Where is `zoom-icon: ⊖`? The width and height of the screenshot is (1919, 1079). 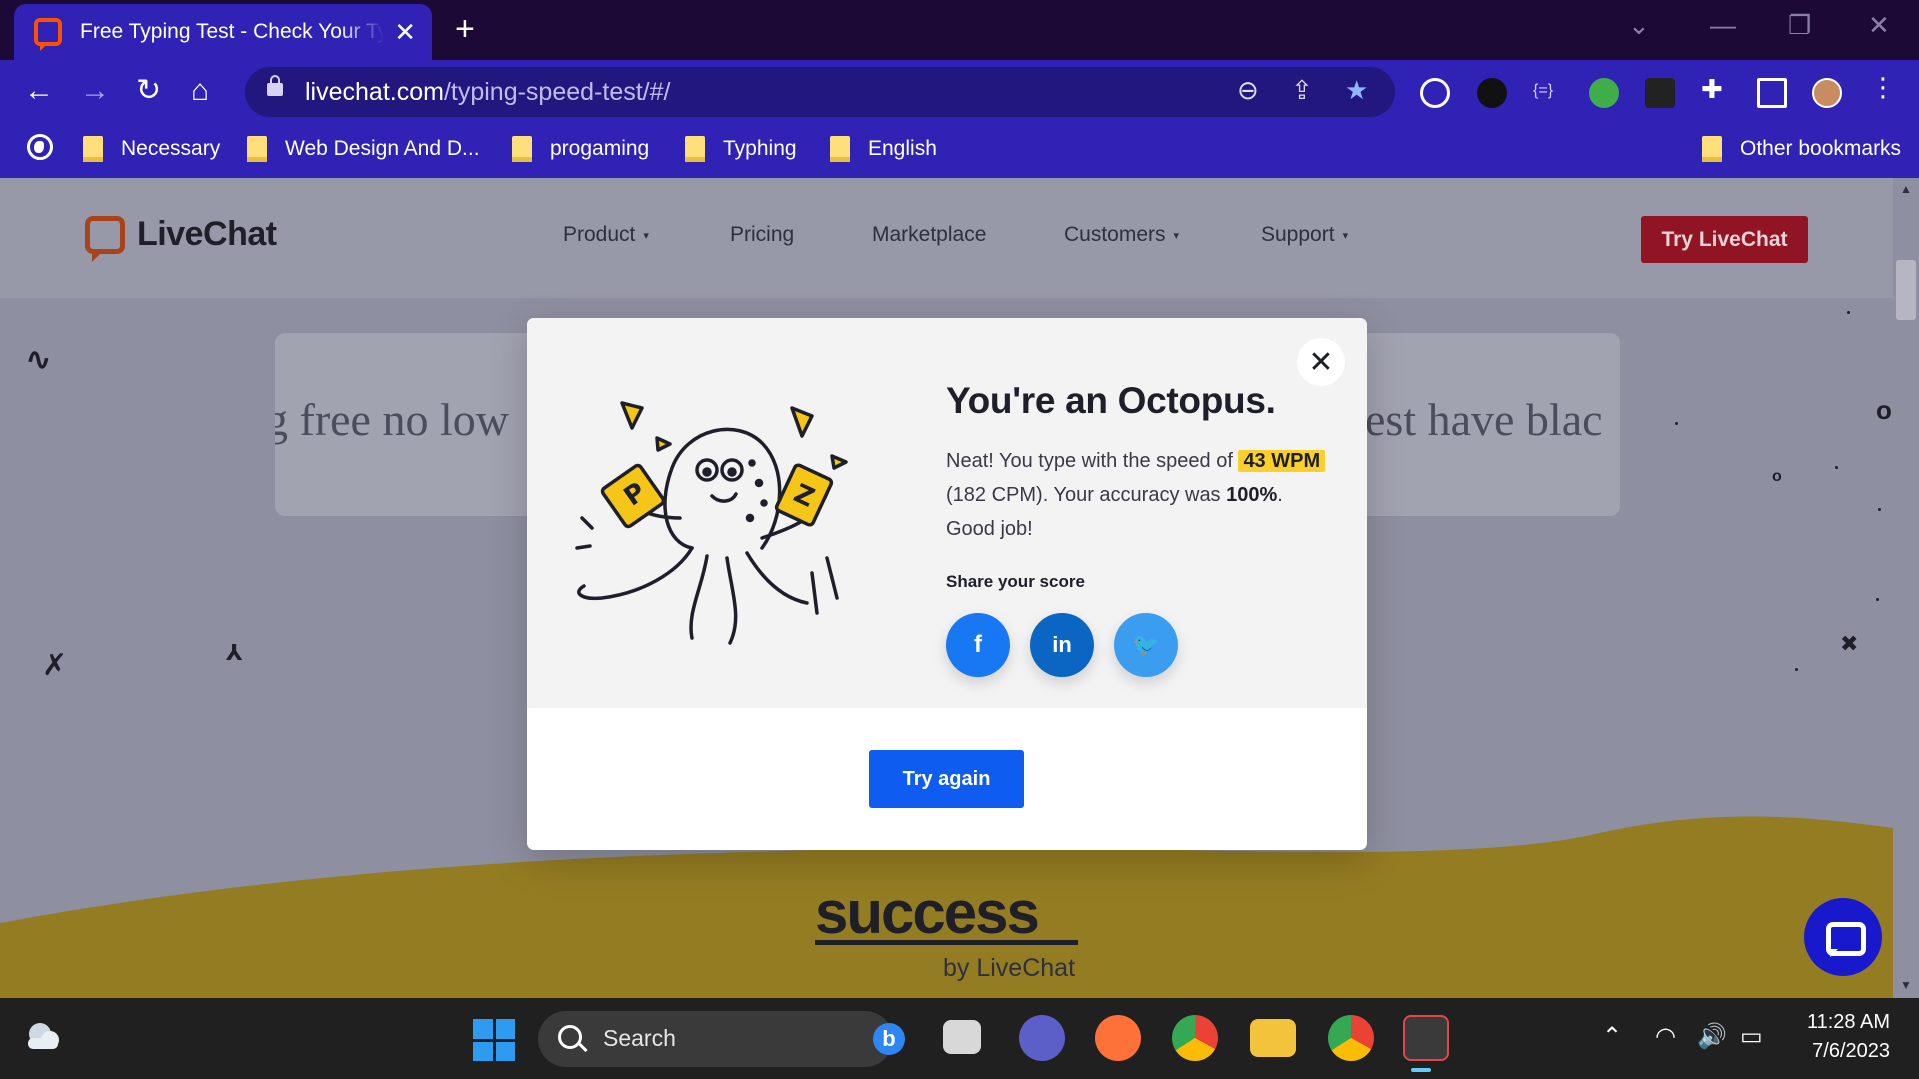
zoom-icon: ⊖ is located at coordinates (1248, 90).